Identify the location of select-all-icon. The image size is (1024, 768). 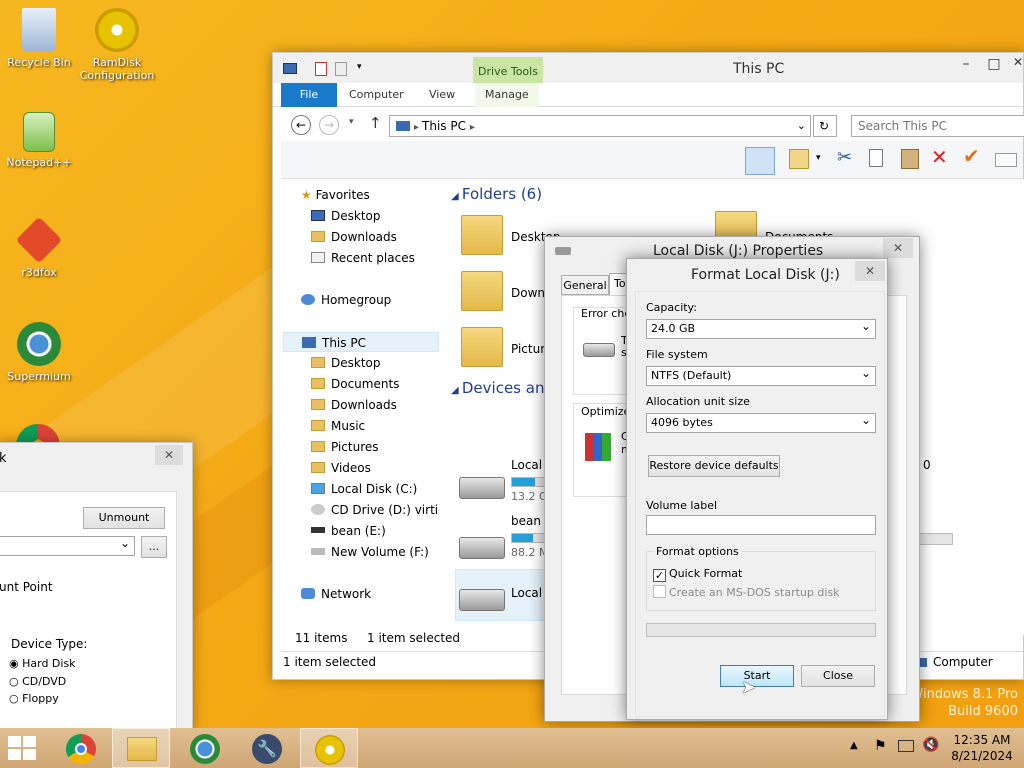
(1006, 160).